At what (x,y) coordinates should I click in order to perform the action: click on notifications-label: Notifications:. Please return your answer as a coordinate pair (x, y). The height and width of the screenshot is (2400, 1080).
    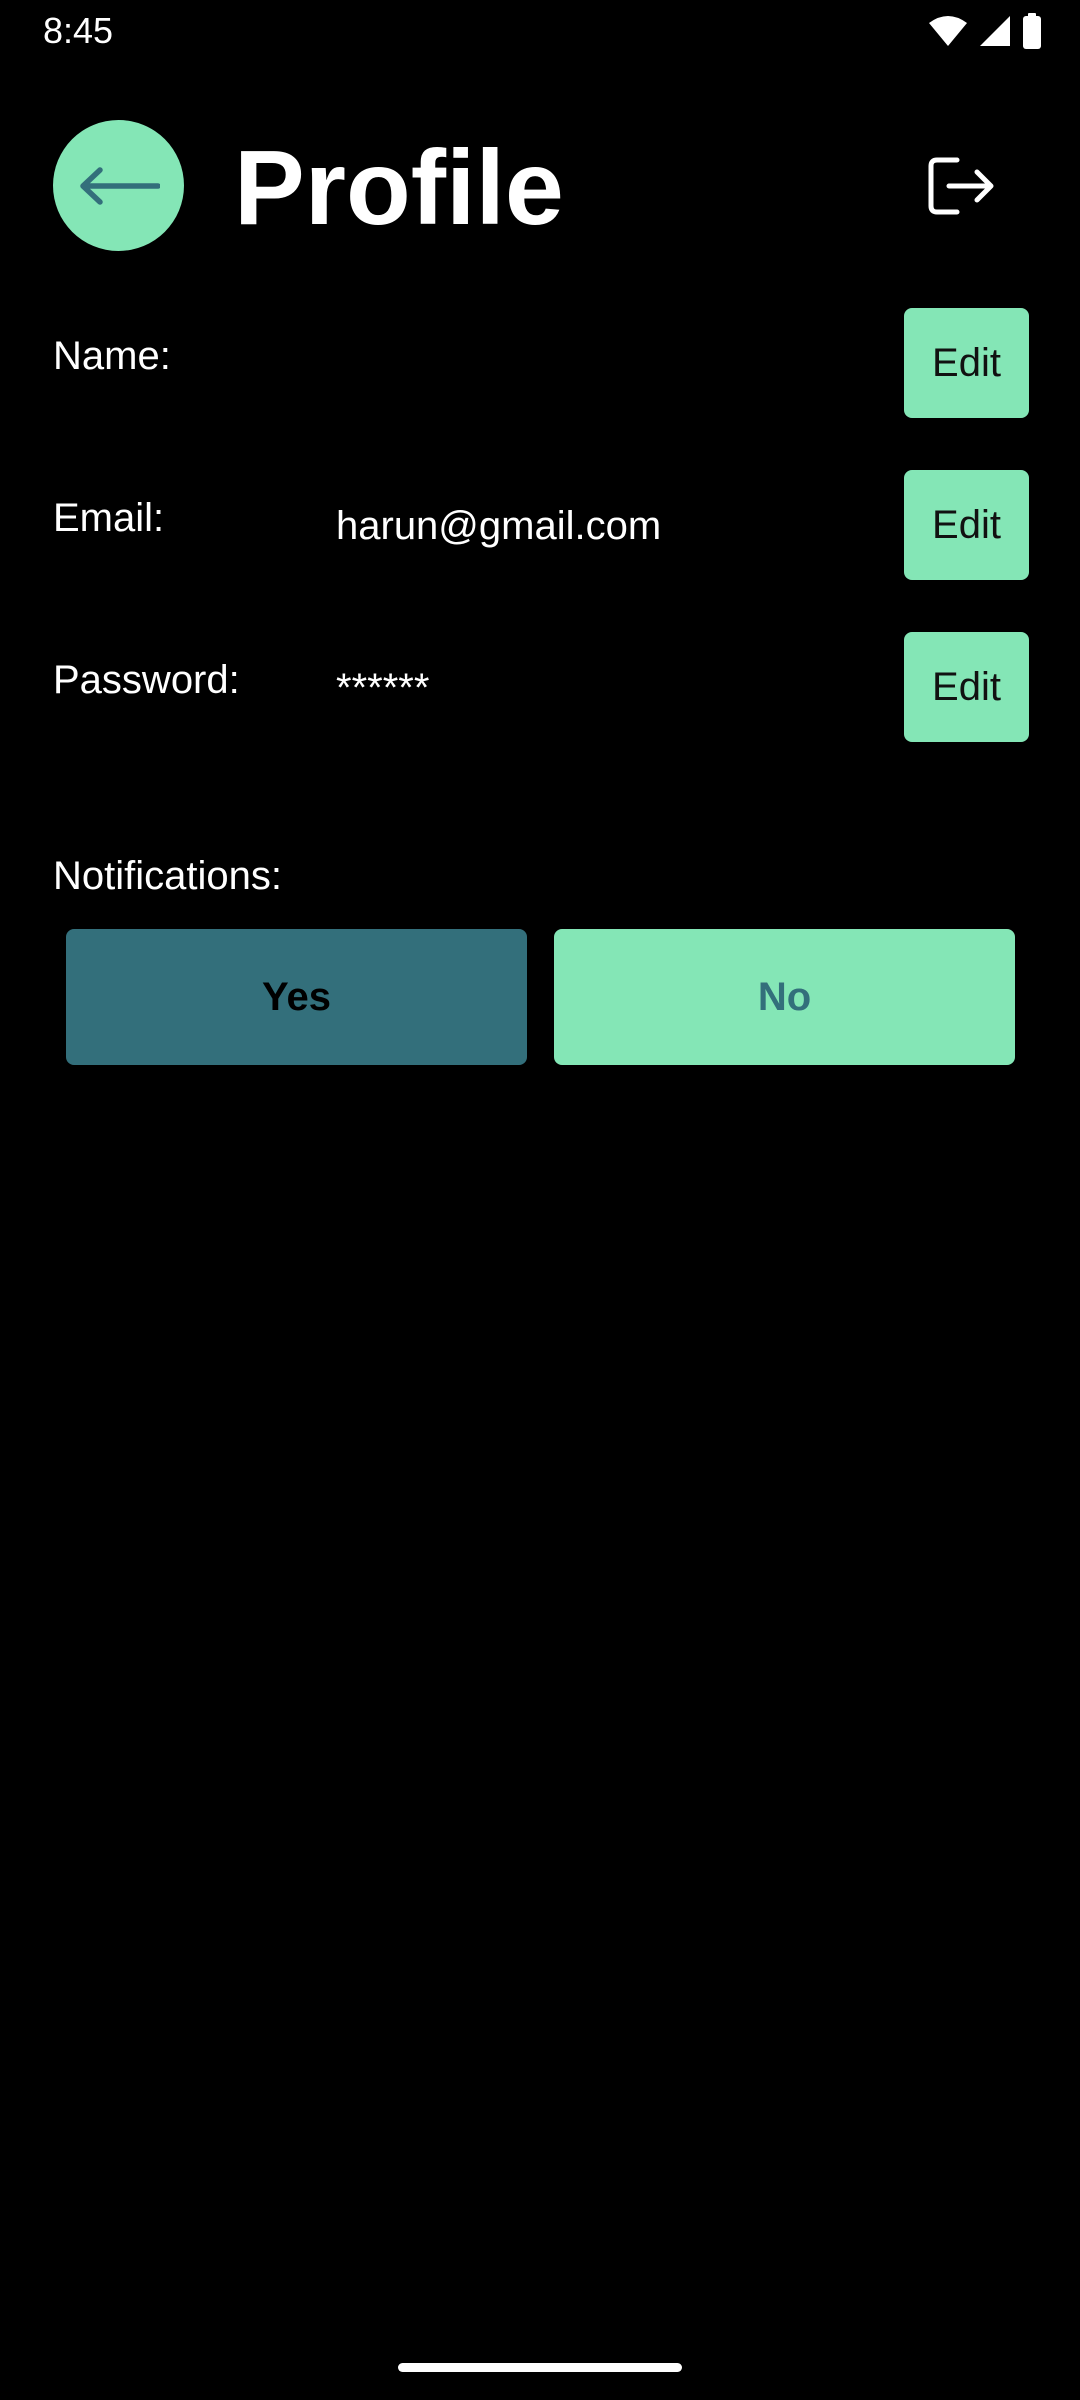
    Looking at the image, I should click on (167, 876).